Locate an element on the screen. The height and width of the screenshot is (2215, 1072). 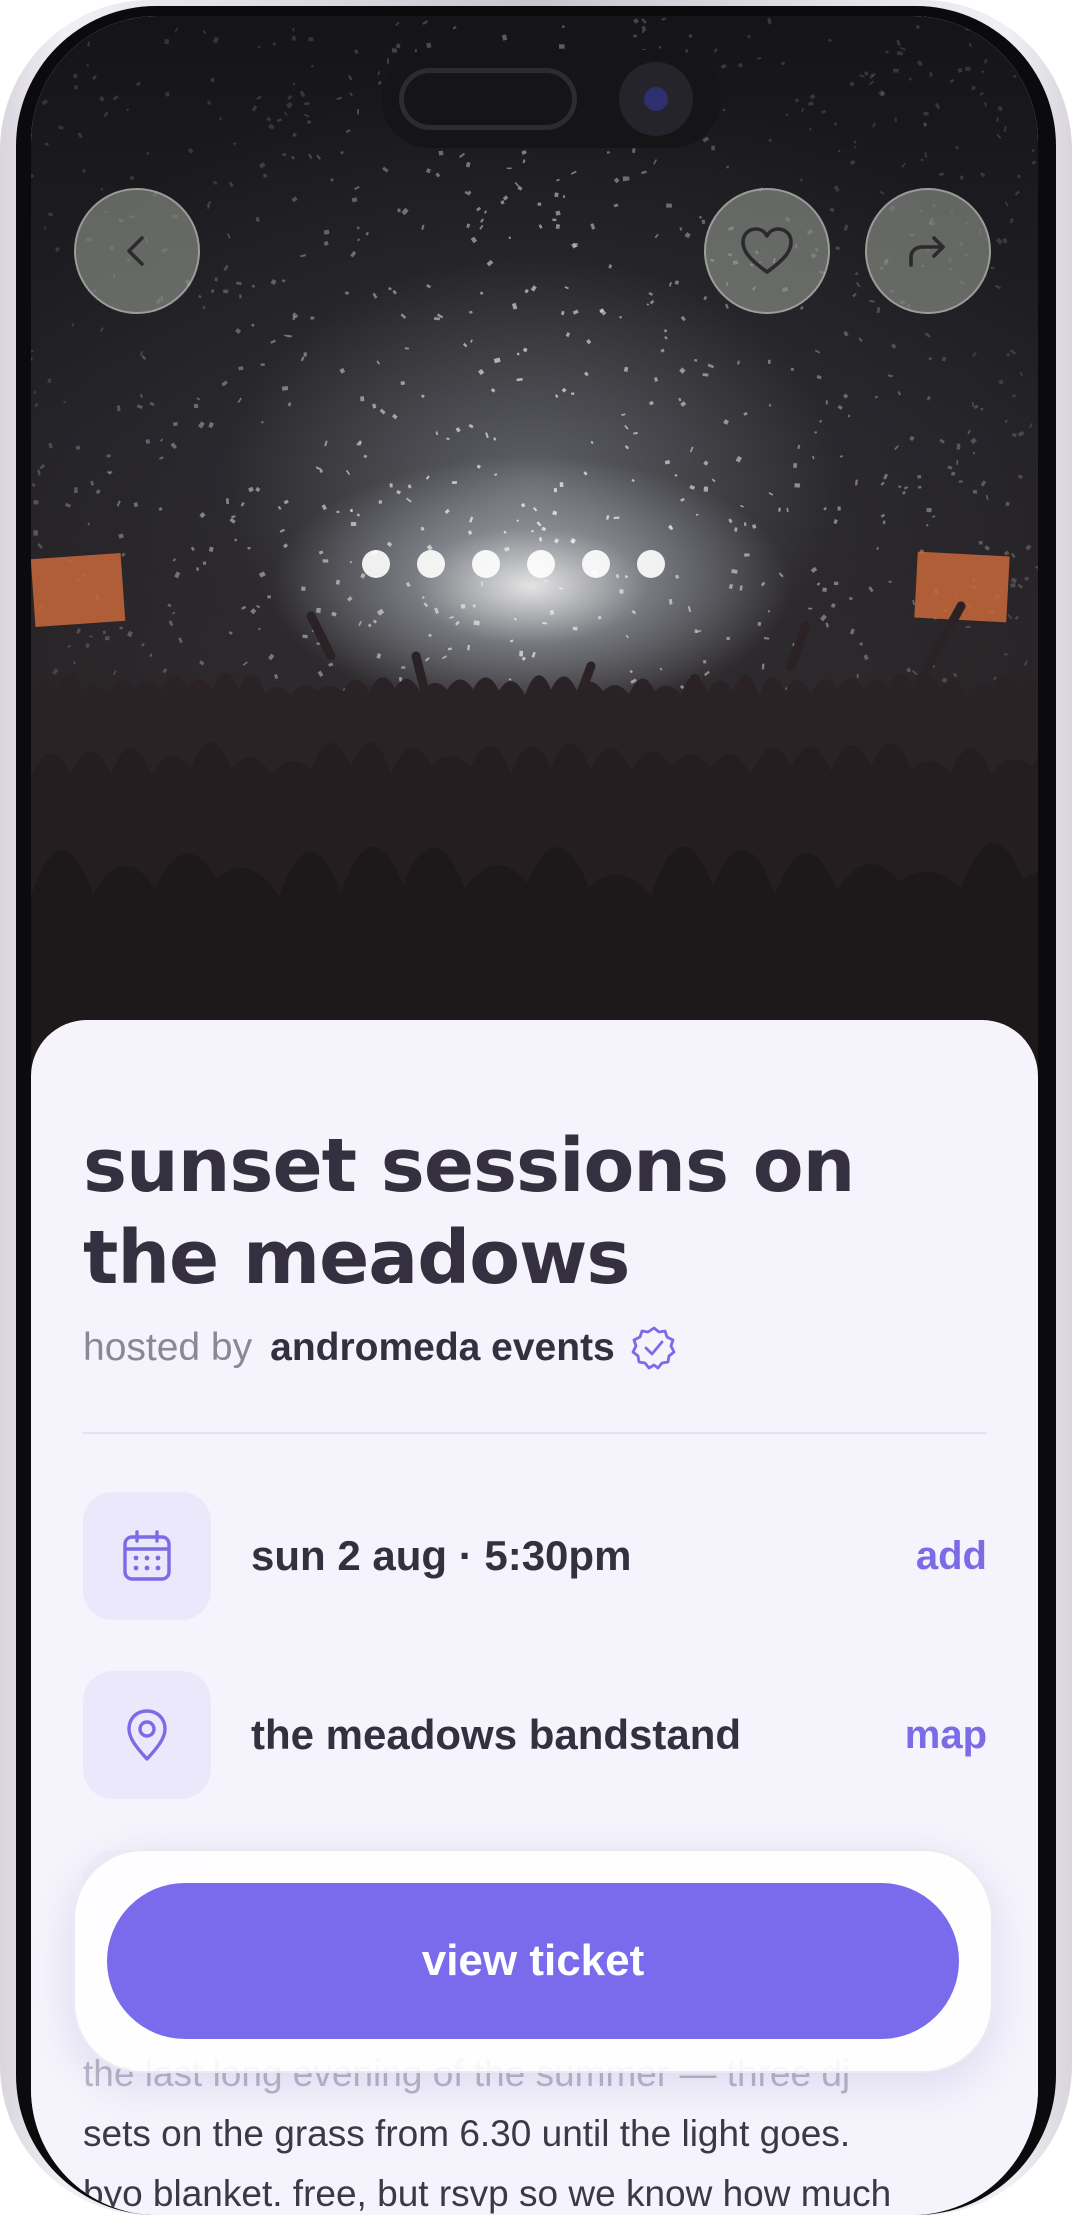
host-name-link: andromeda events is located at coordinates (442, 1348).